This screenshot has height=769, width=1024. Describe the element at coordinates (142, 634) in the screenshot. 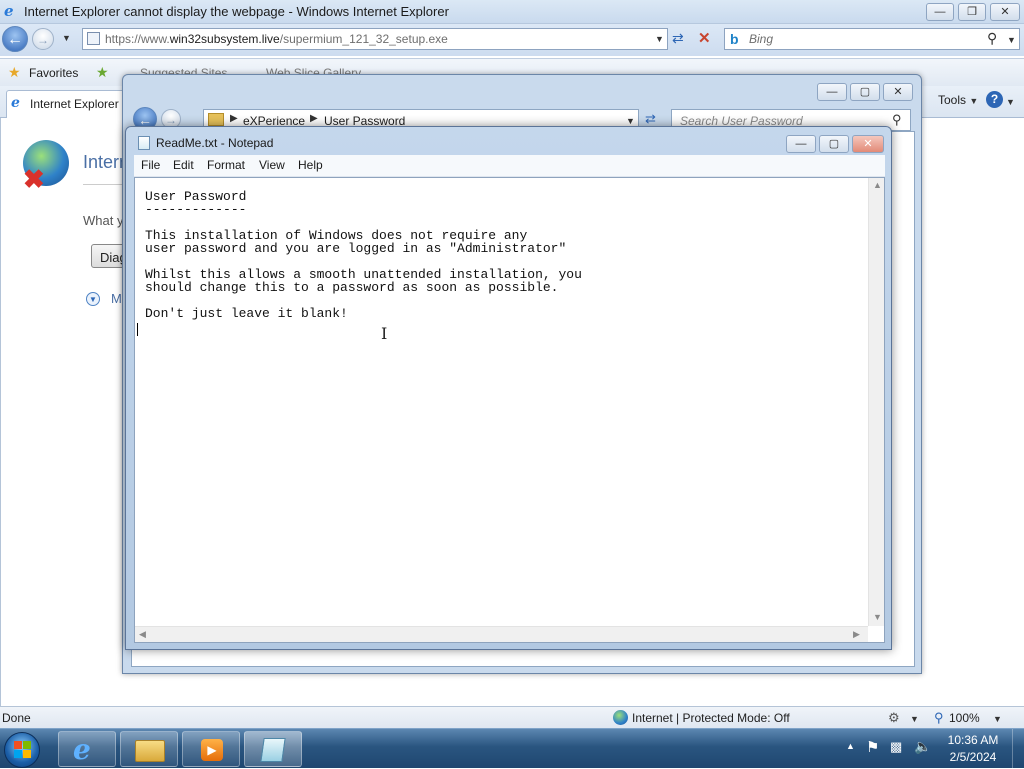

I see `scroll-left-icon: ◀` at that location.